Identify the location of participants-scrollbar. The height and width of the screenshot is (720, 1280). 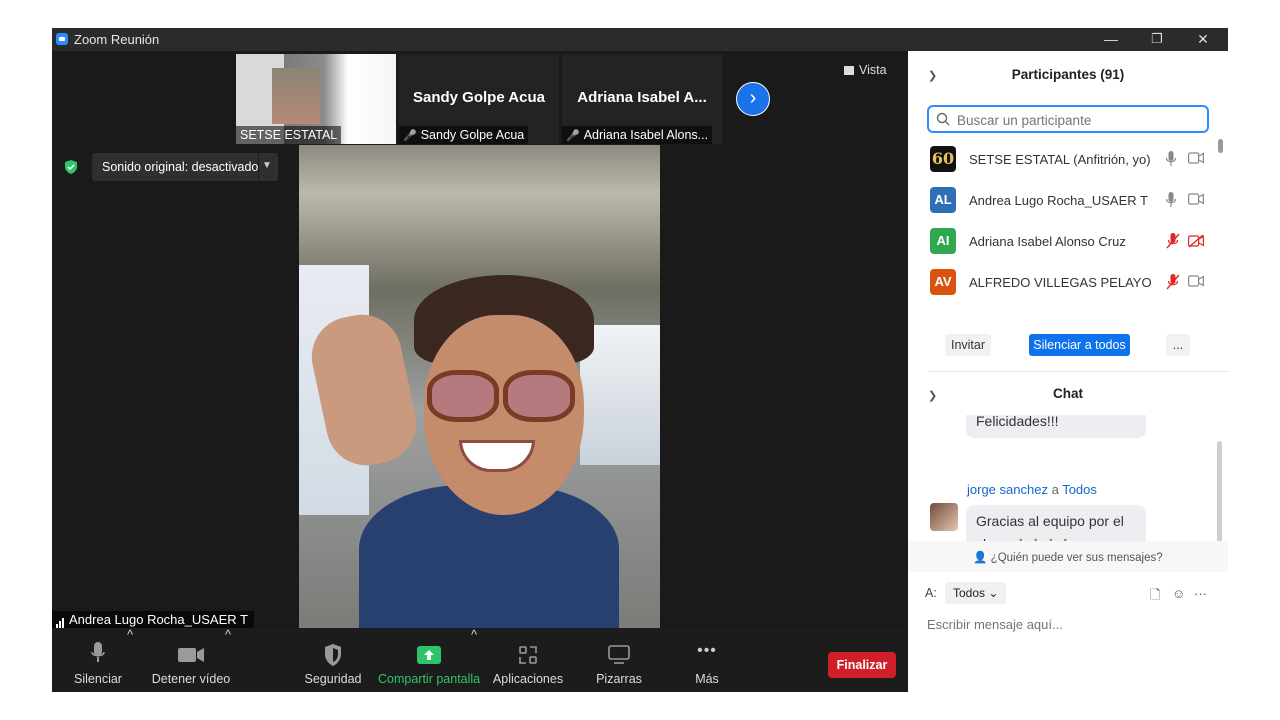
(1220, 222).